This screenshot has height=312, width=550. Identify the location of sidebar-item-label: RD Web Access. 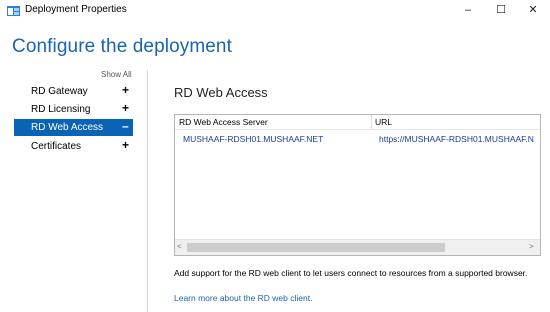
(67, 127).